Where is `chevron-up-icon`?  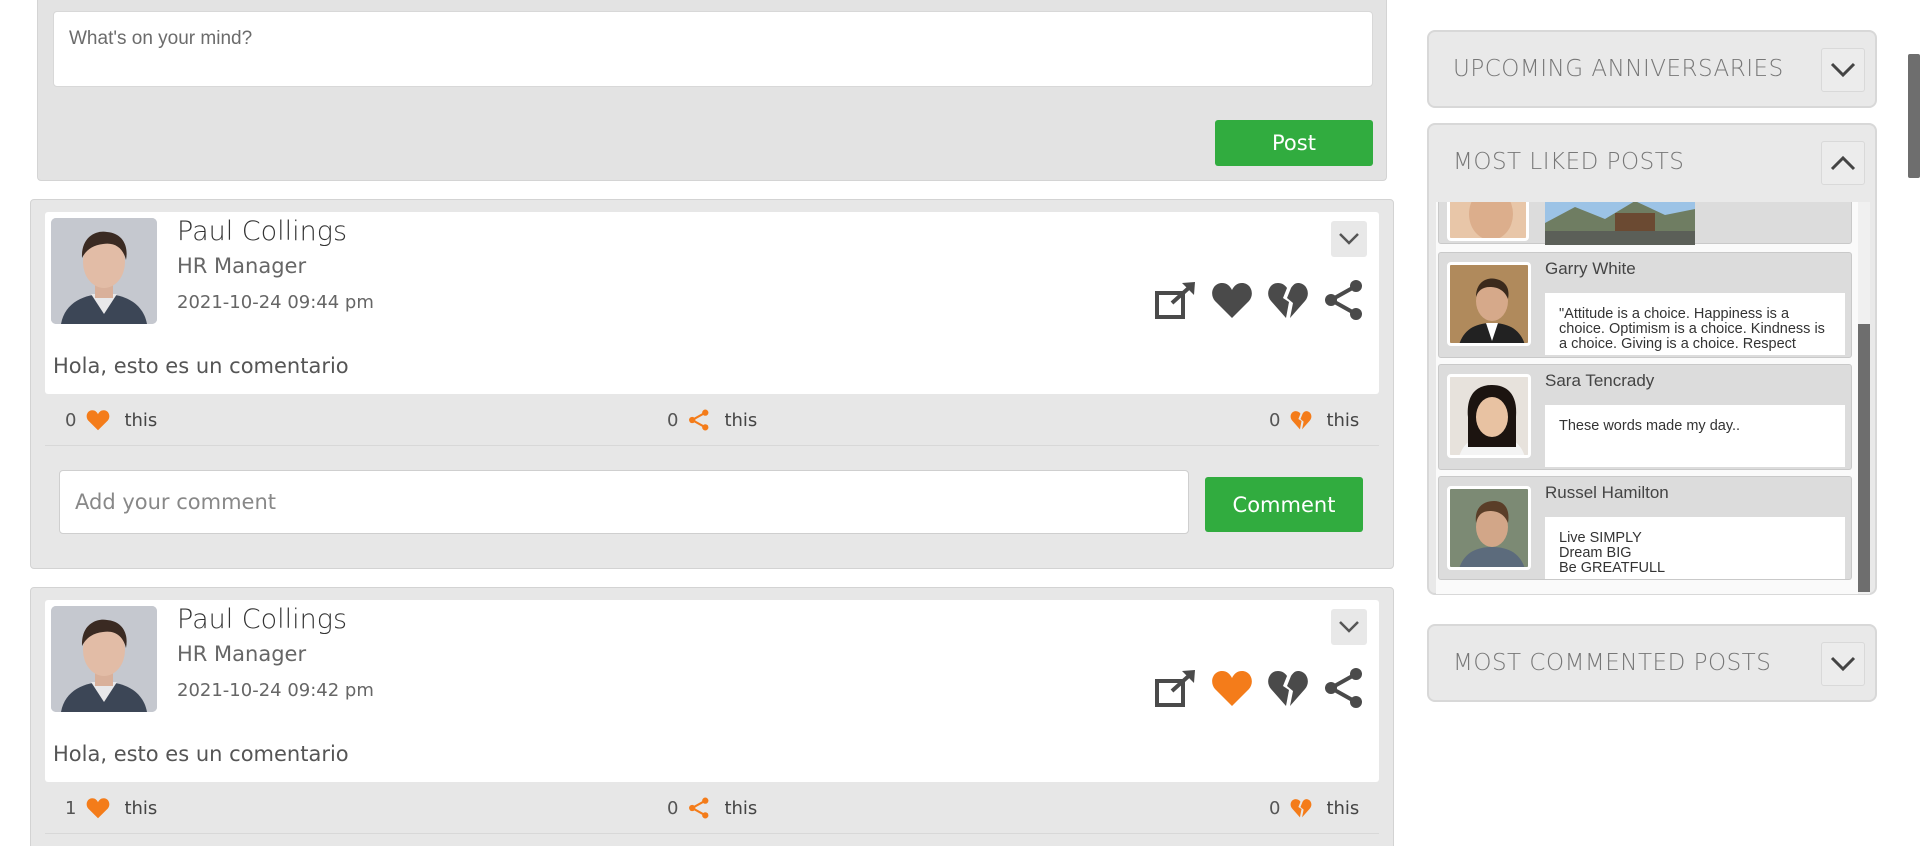
chevron-up-icon is located at coordinates (1843, 163).